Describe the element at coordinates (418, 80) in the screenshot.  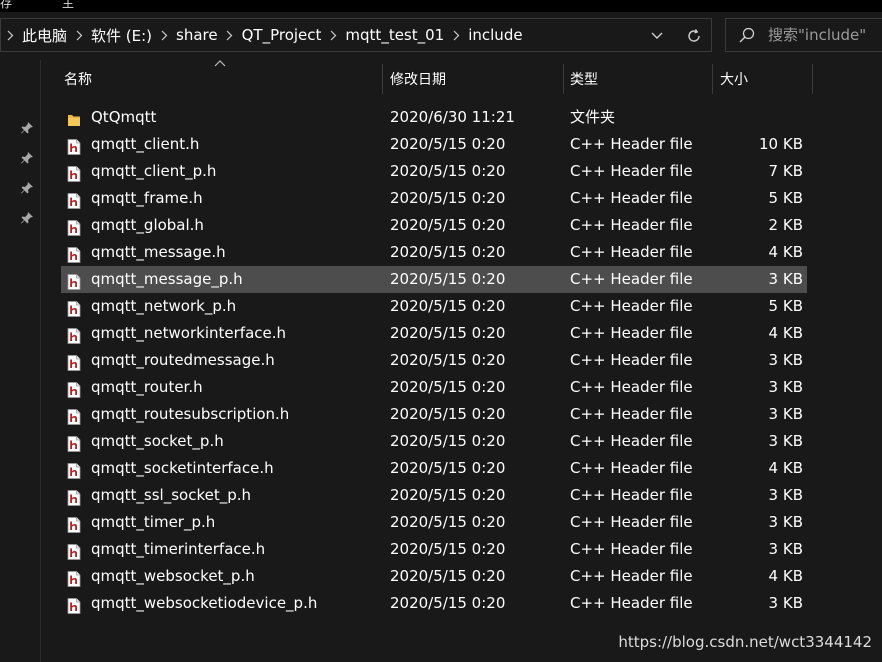
I see `column-header-label: 修改日期` at that location.